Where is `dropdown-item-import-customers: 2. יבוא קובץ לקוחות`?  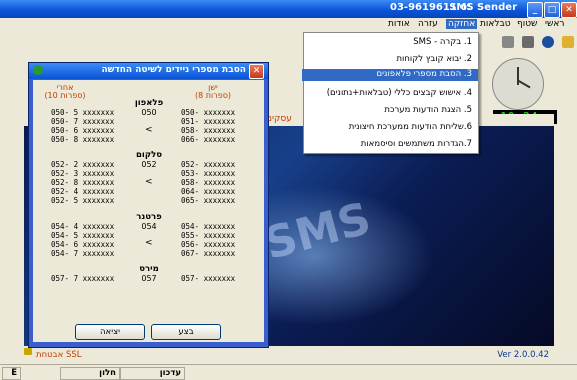 dropdown-item-import-customers: 2. יבוא קובץ לקוחות is located at coordinates (390, 59).